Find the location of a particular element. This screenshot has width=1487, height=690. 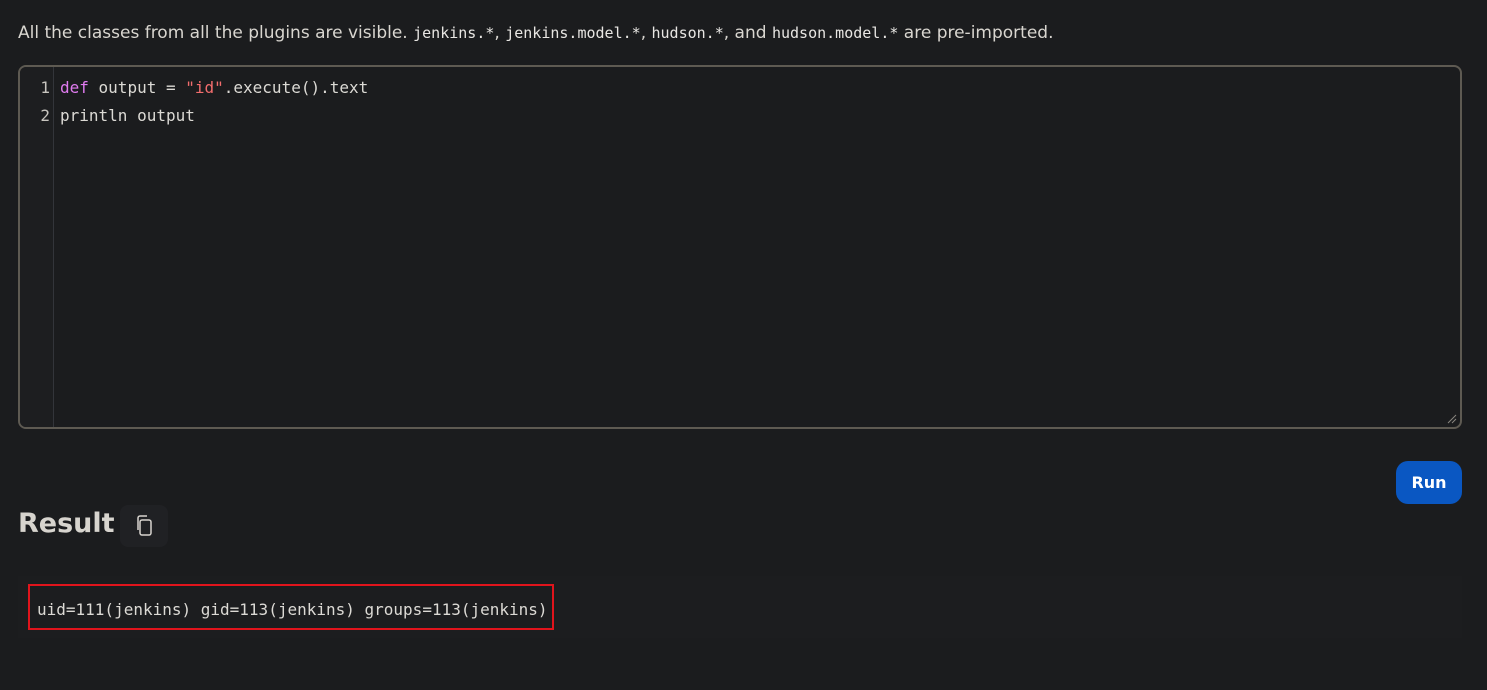

keyword-token: def is located at coordinates (74, 87).